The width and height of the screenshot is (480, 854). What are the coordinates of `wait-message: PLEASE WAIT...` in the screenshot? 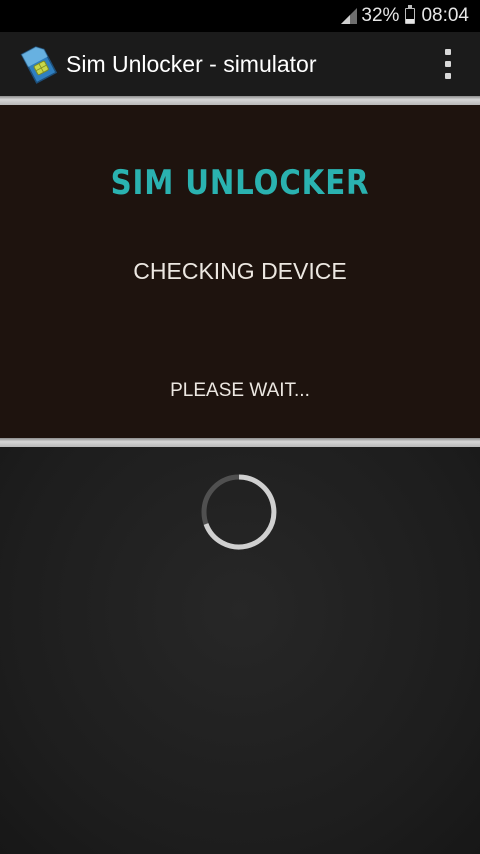 It's located at (240, 390).